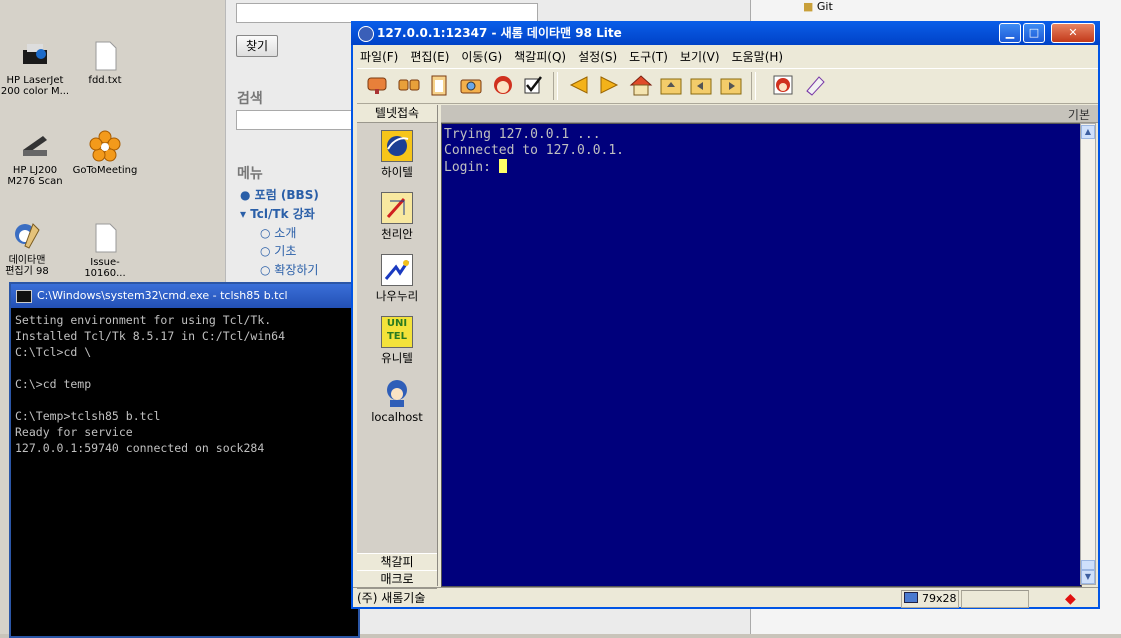 The width and height of the screenshot is (1121, 638). Describe the element at coordinates (647, 56) in the screenshot. I see `menu-tools: 도구(T)` at that location.